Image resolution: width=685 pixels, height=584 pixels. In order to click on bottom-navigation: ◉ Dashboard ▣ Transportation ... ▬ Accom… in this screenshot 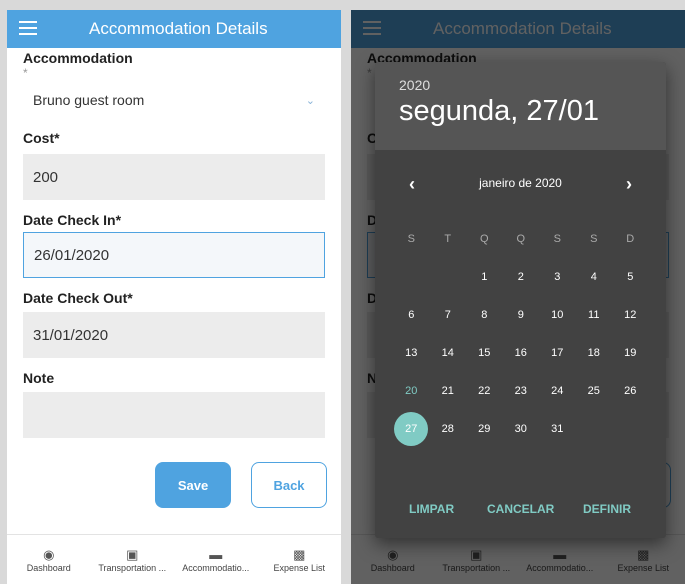, I will do `click(174, 559)`.